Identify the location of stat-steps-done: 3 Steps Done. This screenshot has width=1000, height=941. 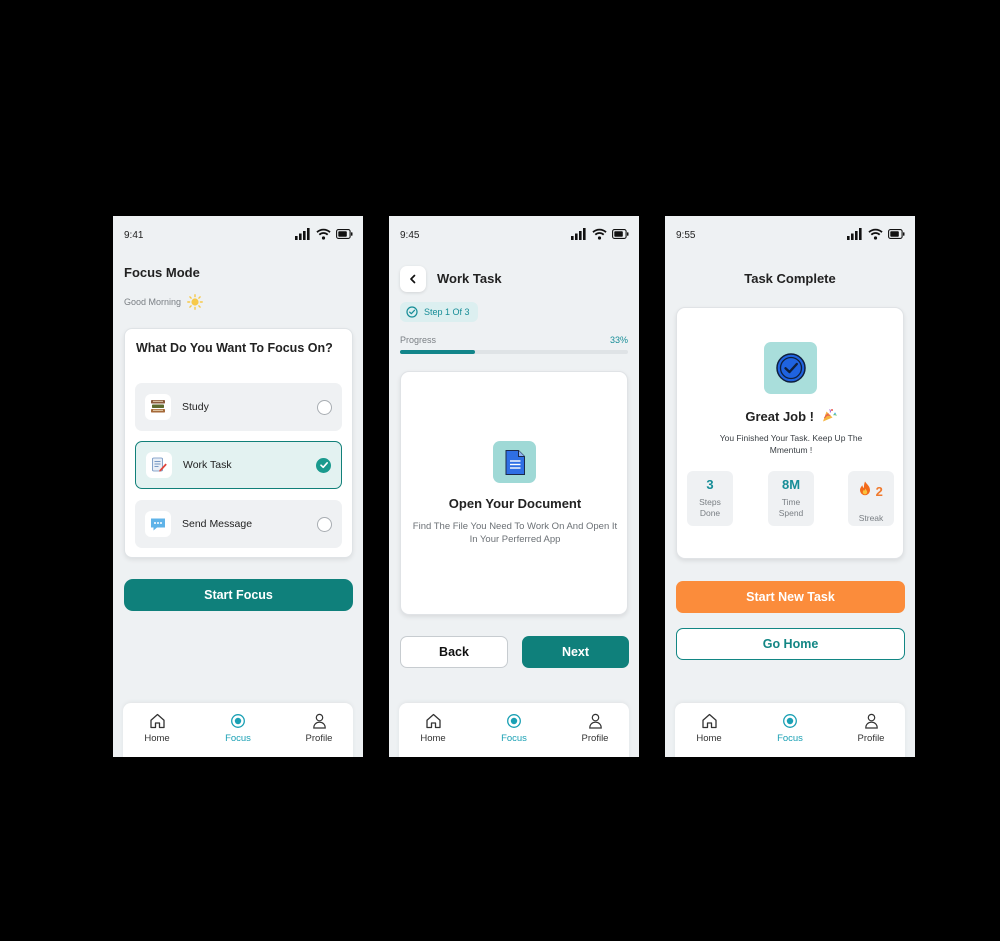
(710, 498).